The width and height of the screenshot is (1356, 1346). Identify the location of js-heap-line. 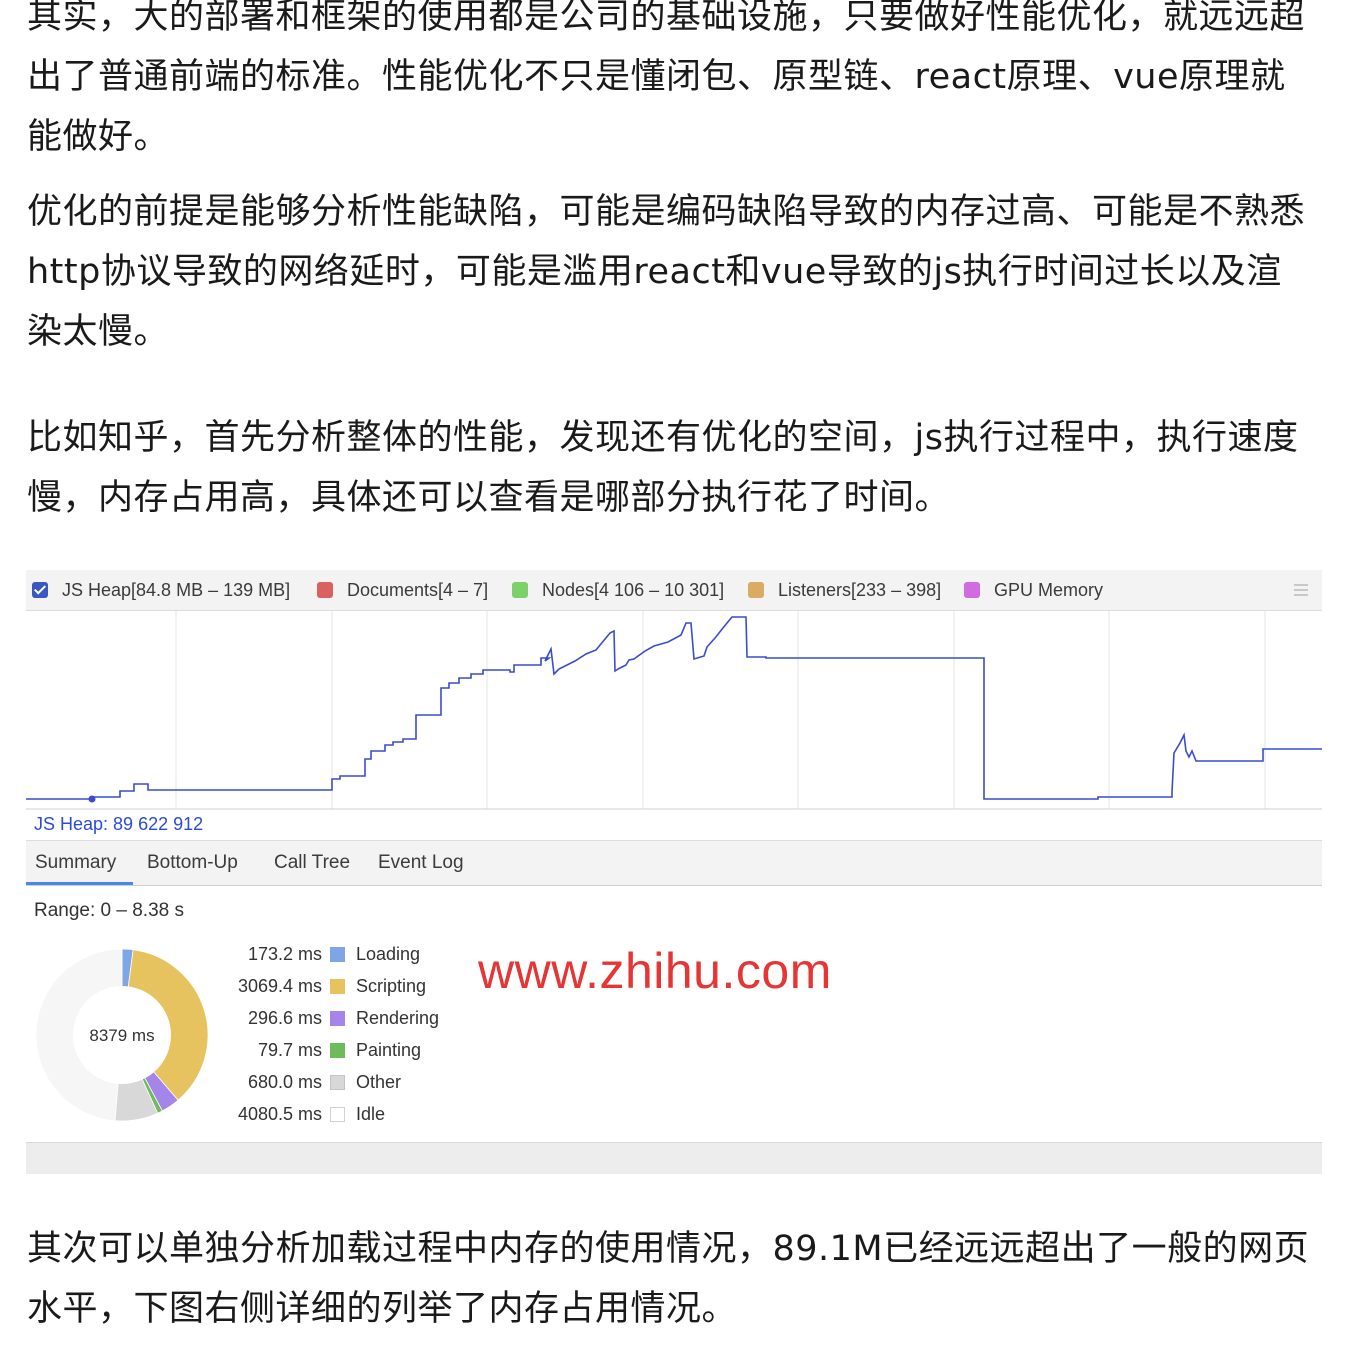
(674, 708).